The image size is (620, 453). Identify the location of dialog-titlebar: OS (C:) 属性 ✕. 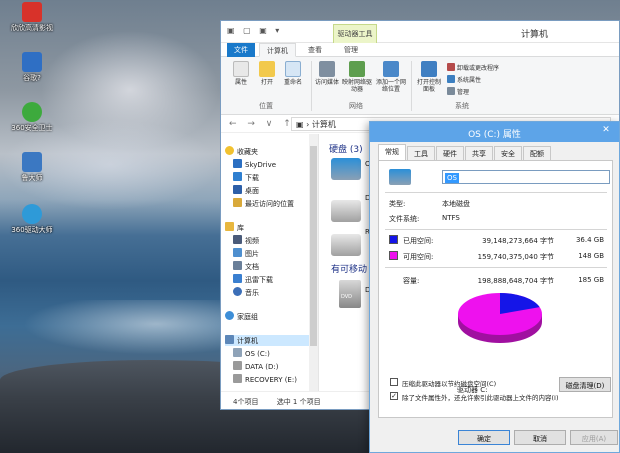
(494, 132).